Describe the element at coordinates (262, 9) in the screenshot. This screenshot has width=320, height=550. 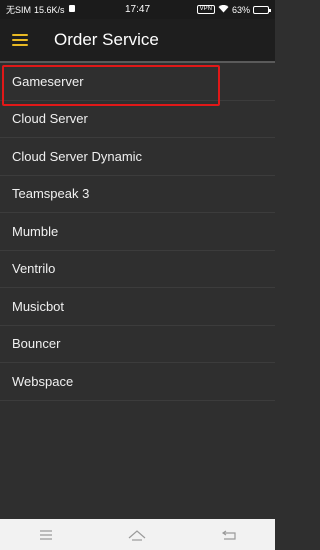
I see `battery-icon` at that location.